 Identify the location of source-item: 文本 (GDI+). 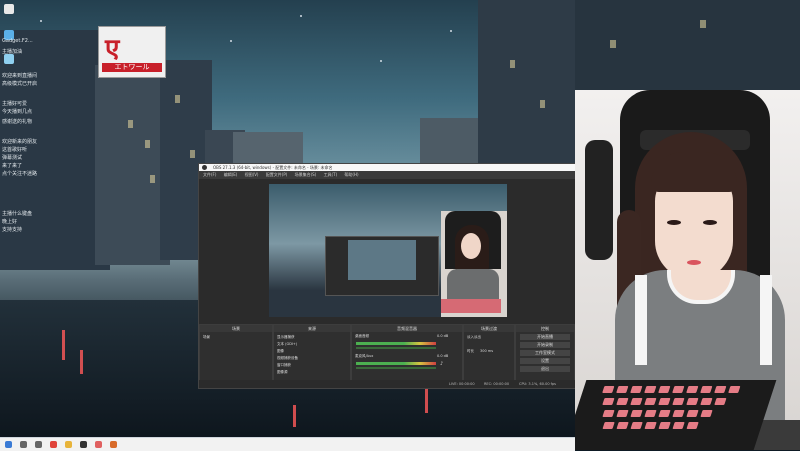
(287, 344).